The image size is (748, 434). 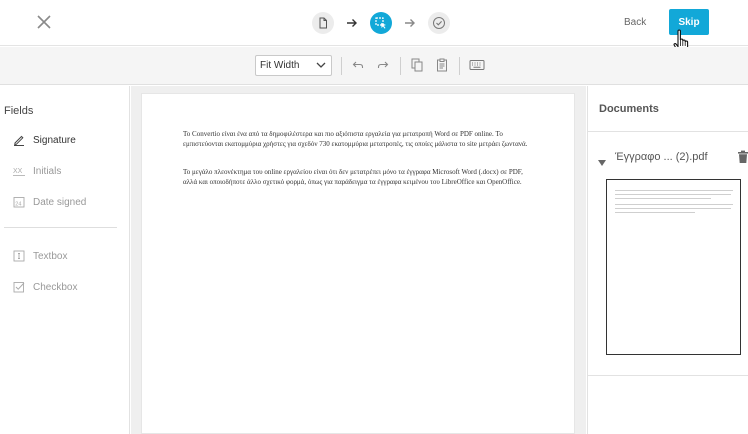 I want to click on checkbox-icon, so click(x=19, y=287).